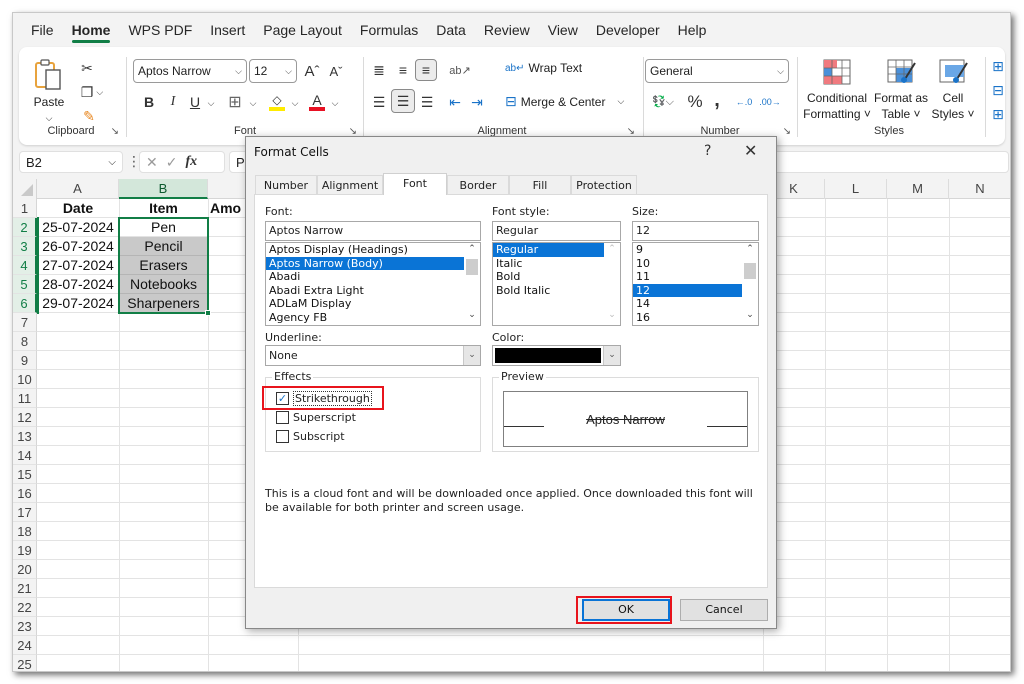 The image size is (1024, 684). What do you see at coordinates (695, 304) in the screenshot?
I see `size-list-item: 14` at bounding box center [695, 304].